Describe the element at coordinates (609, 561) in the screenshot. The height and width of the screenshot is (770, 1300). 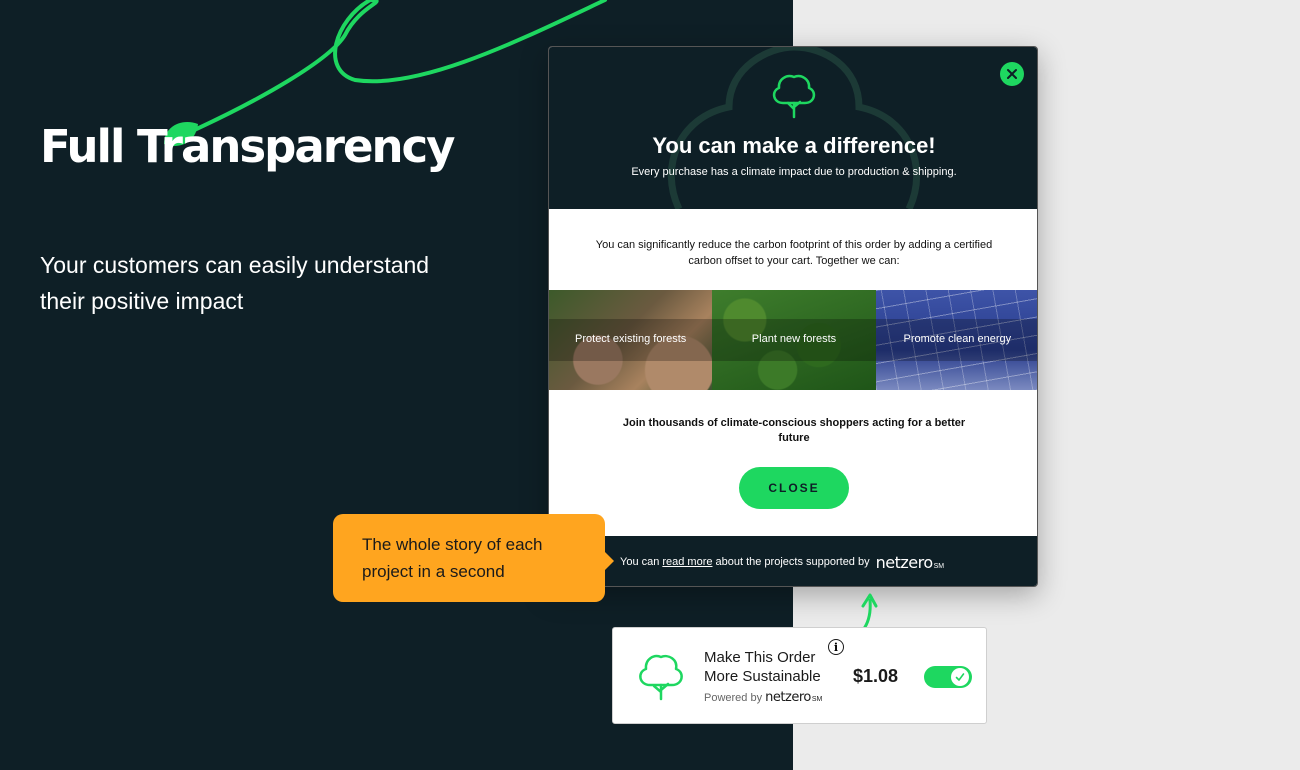
I see `callout-pointer` at that location.